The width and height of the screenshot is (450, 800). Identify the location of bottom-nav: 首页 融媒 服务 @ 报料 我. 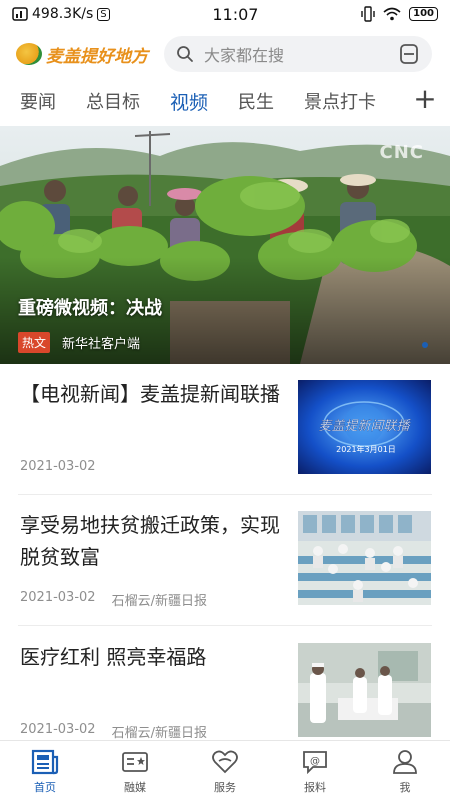
(225, 770).